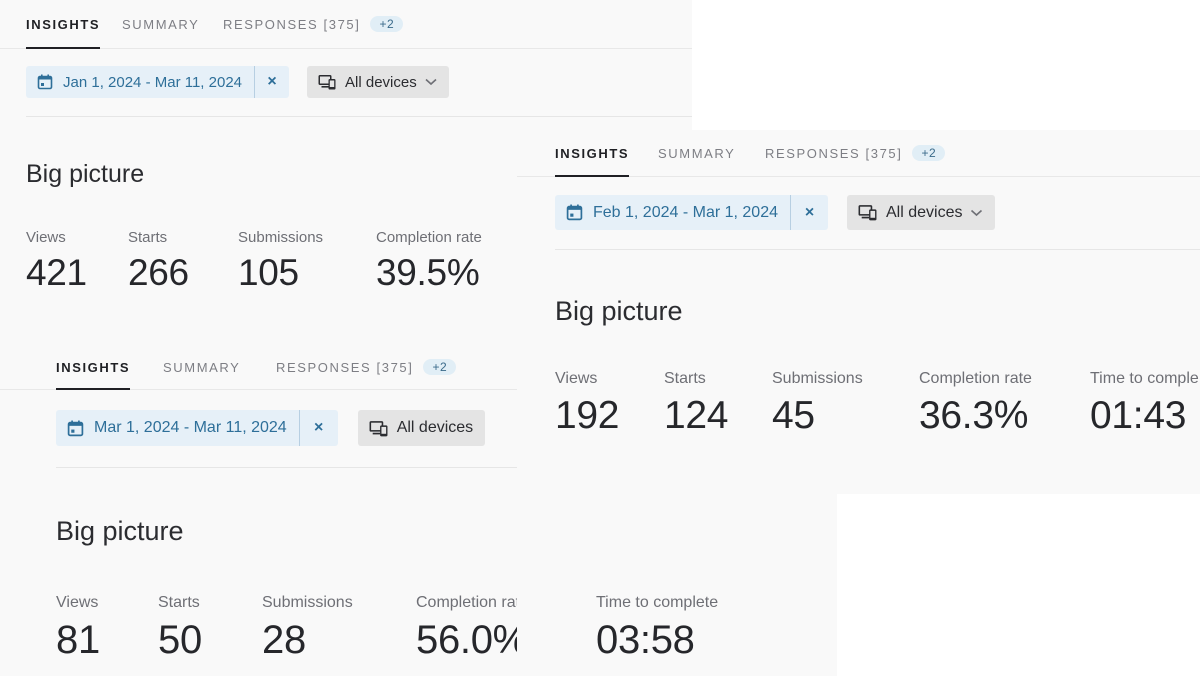 Image resolution: width=1200 pixels, height=676 pixels. Describe the element at coordinates (466, 628) in the screenshot. I see `metric-completion-rate: Completion rate 56.0%` at that location.